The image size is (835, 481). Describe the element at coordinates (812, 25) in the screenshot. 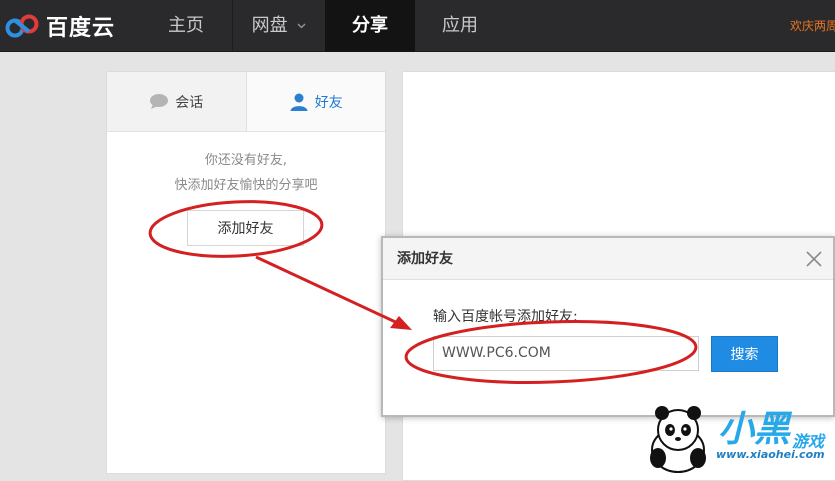

I see `promo-link: 欢庆两周` at that location.